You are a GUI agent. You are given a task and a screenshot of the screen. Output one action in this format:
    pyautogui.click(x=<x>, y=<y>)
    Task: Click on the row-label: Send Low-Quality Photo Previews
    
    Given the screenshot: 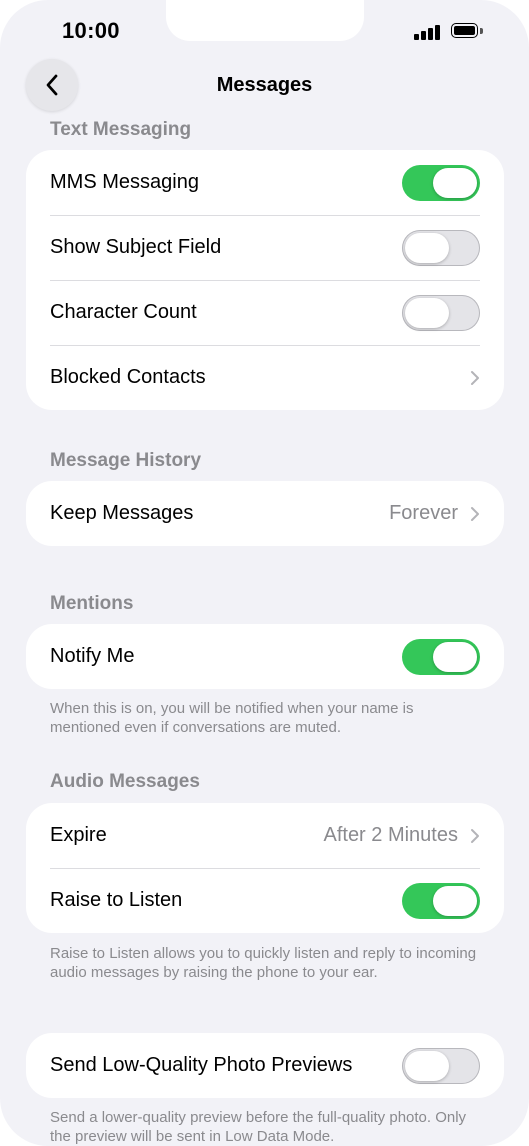 What is the action you would take?
    pyautogui.click(x=201, y=1065)
    